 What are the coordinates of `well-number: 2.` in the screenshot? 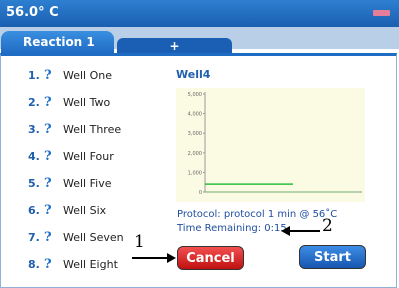 It's located at (34, 102).